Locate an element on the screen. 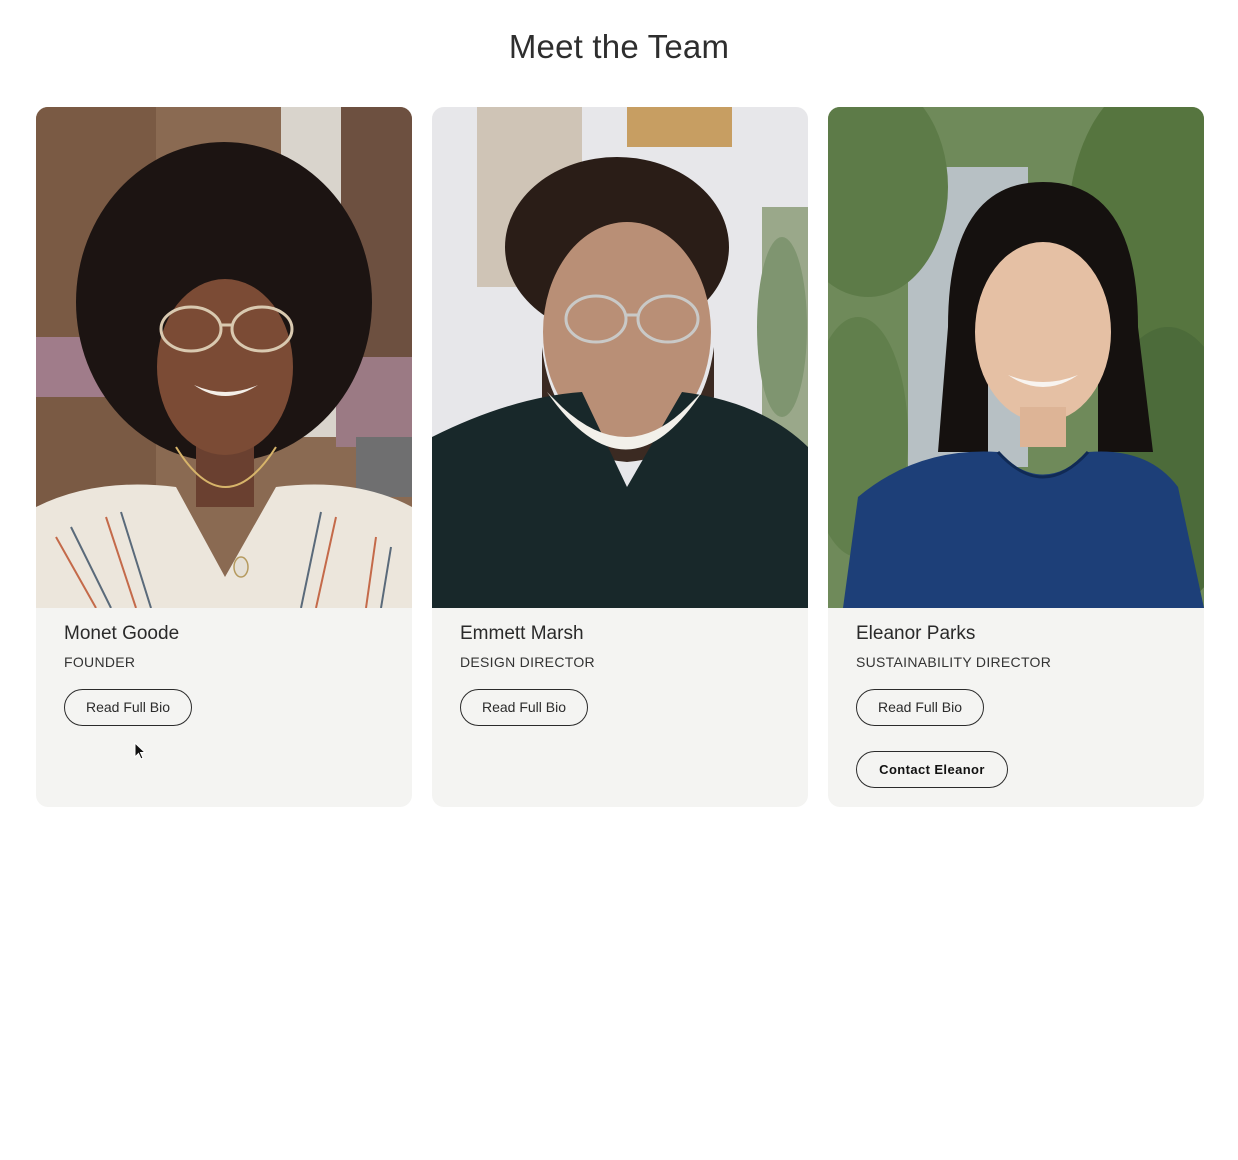  page-title: Meet the Team is located at coordinates (619, 46).